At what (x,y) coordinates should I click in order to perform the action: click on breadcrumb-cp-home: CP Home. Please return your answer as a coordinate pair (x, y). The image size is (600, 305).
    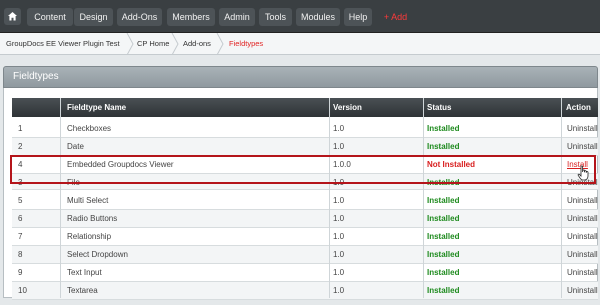
    Looking at the image, I should click on (153, 44).